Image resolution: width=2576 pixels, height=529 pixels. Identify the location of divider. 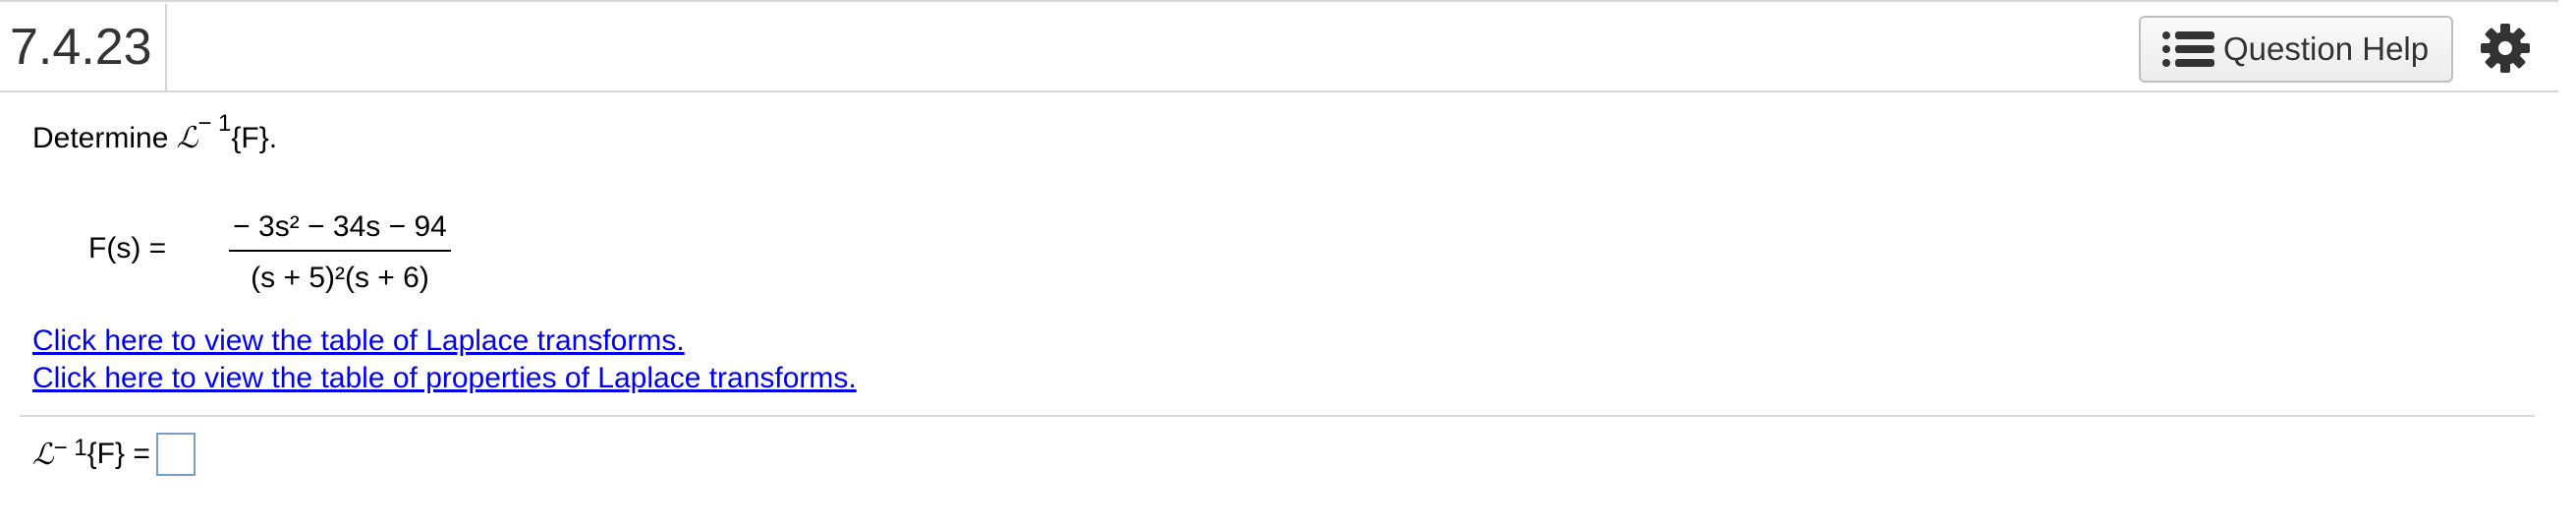
(1277, 416).